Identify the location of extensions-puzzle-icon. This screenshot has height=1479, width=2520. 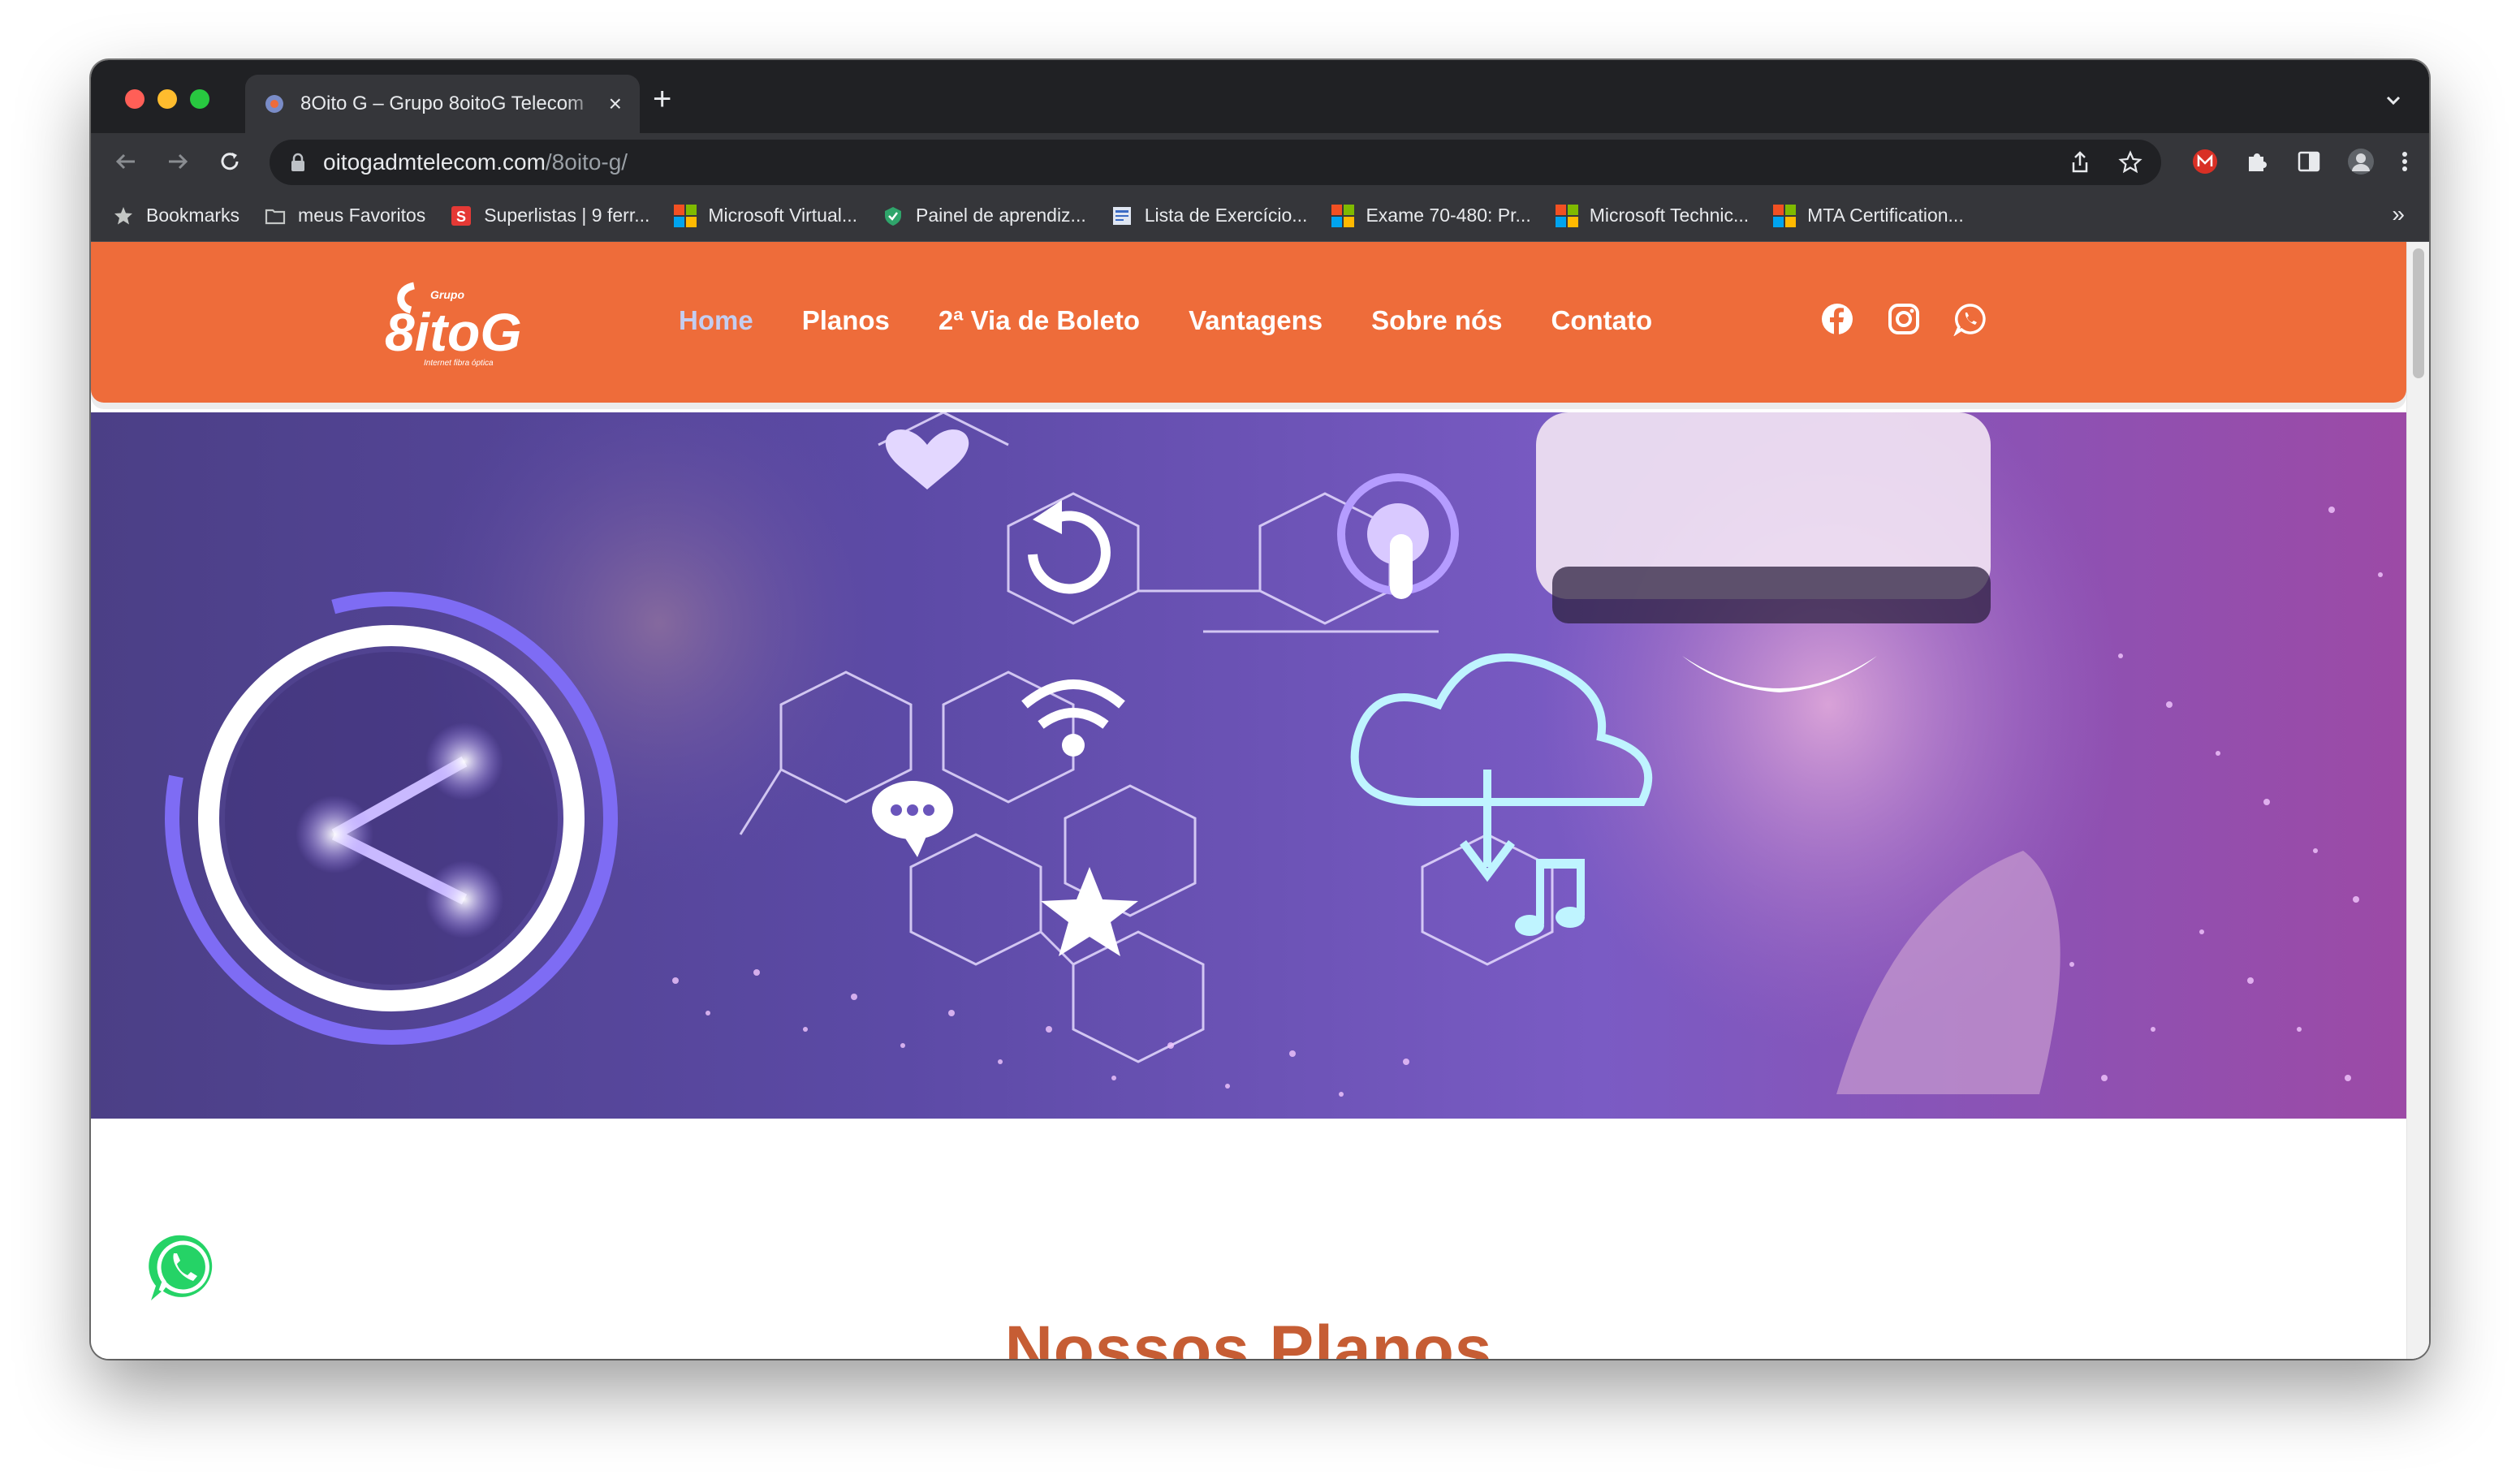
(2257, 161).